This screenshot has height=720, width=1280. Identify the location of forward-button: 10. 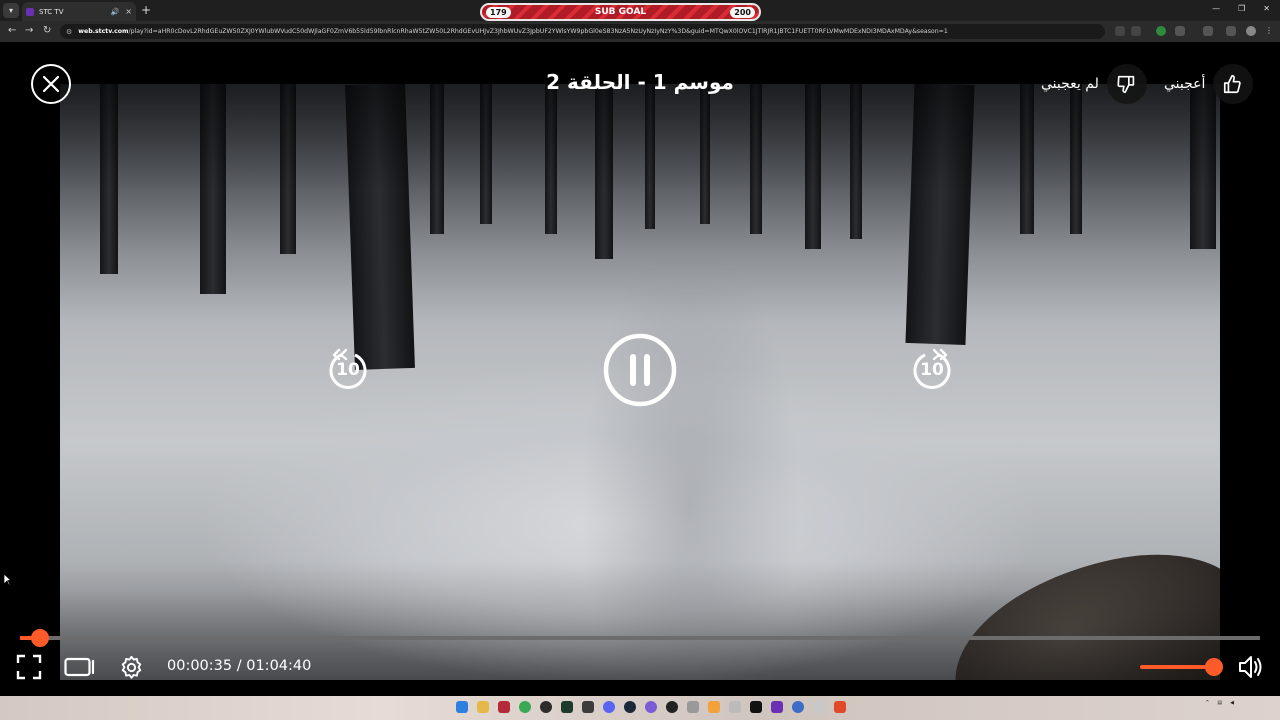
(932, 369).